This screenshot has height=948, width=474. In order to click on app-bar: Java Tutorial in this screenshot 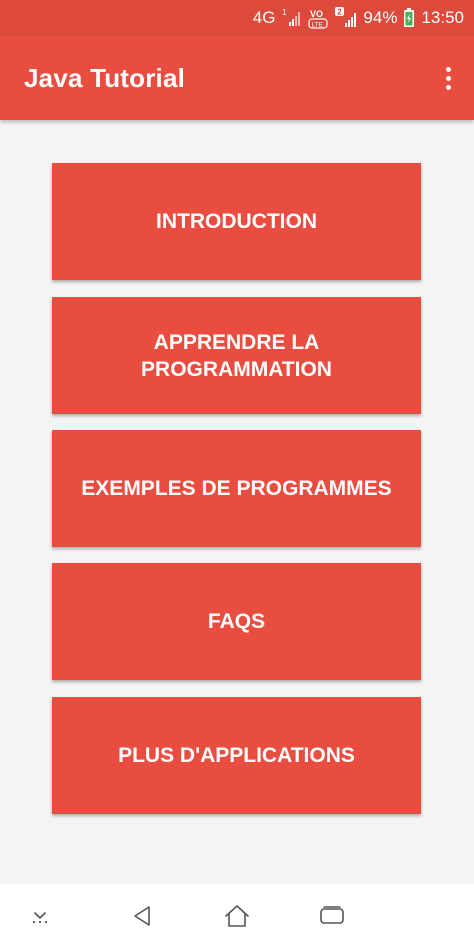, I will do `click(237, 78)`.